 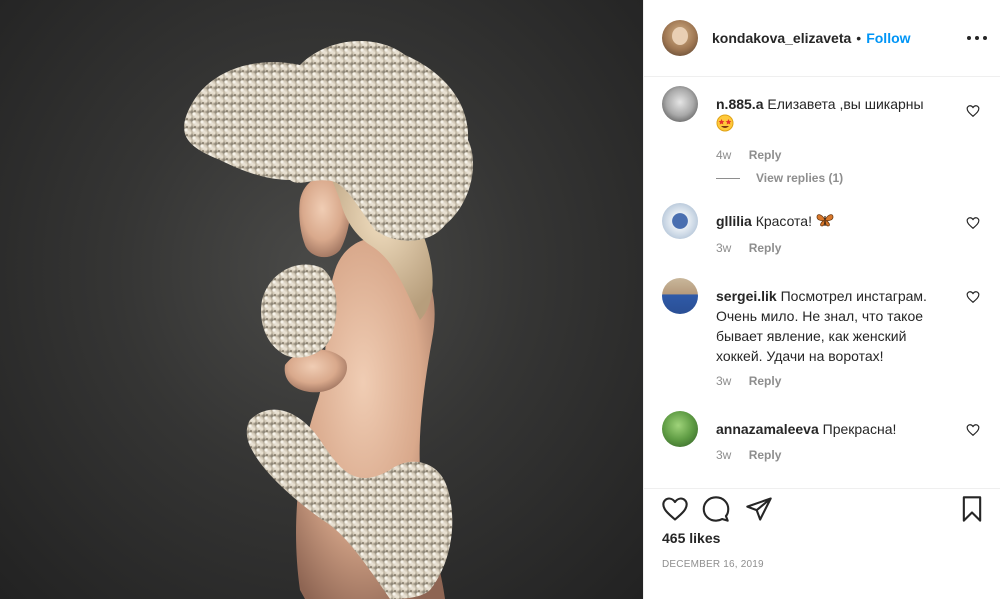 I want to click on comment-body: gllilia Красота!, so click(x=836, y=222).